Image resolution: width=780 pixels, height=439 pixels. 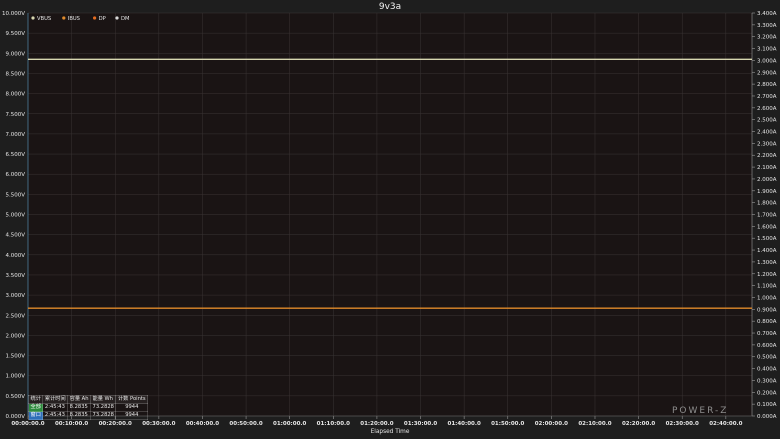 I want to click on stats-header-2: 容量 Ah, so click(x=79, y=399).